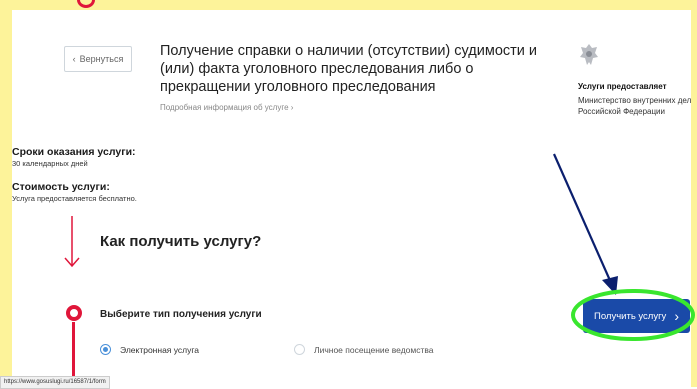 The width and height of the screenshot is (697, 389). What do you see at coordinates (61, 187) in the screenshot?
I see `cost-label: Стоимость услуги:` at bounding box center [61, 187].